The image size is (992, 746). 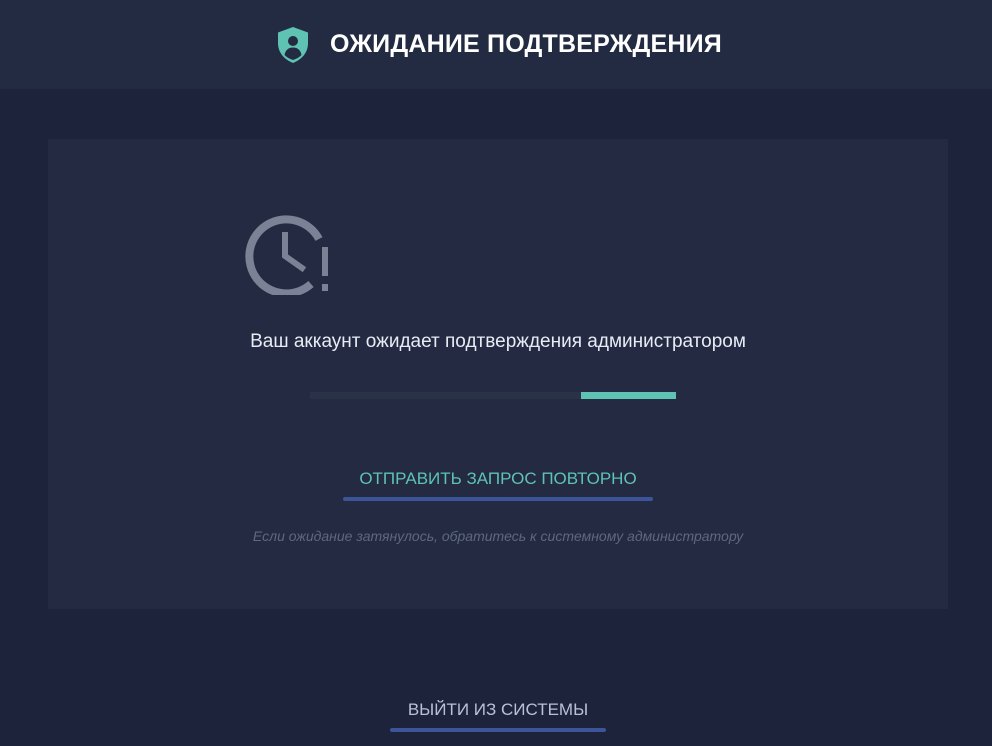 I want to click on logout-underline, so click(x=498, y=730).